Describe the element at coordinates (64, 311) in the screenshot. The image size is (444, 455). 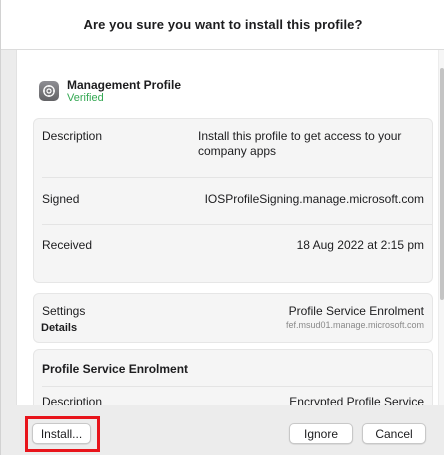
I see `settings-label: Settings` at that location.